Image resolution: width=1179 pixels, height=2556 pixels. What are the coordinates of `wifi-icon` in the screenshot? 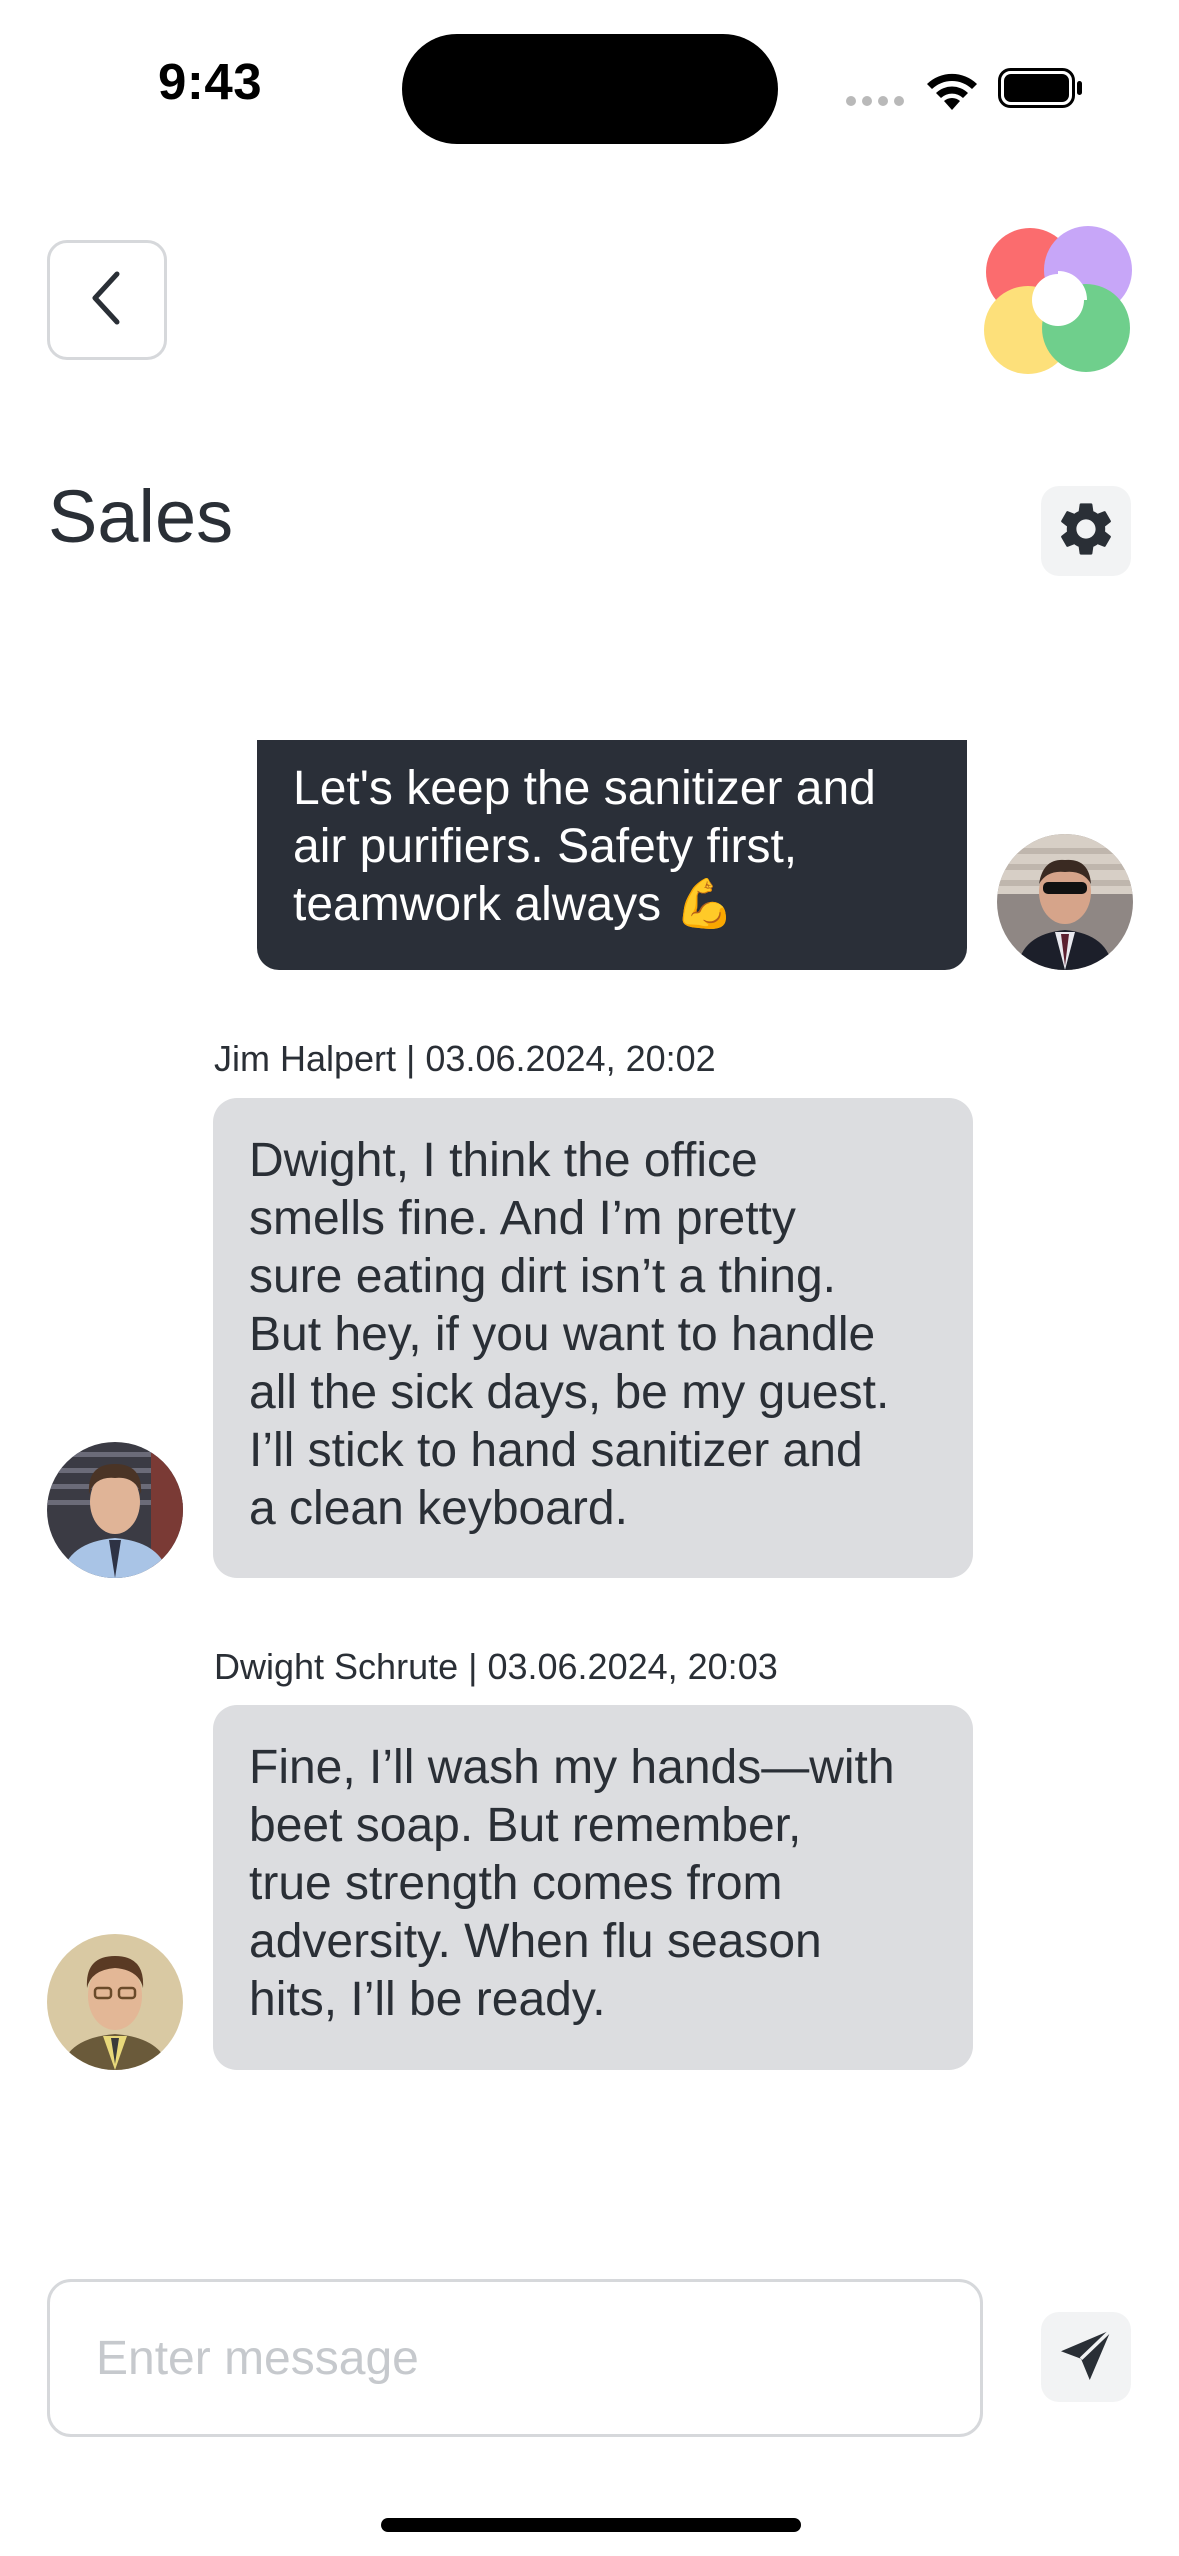 It's located at (952, 88).